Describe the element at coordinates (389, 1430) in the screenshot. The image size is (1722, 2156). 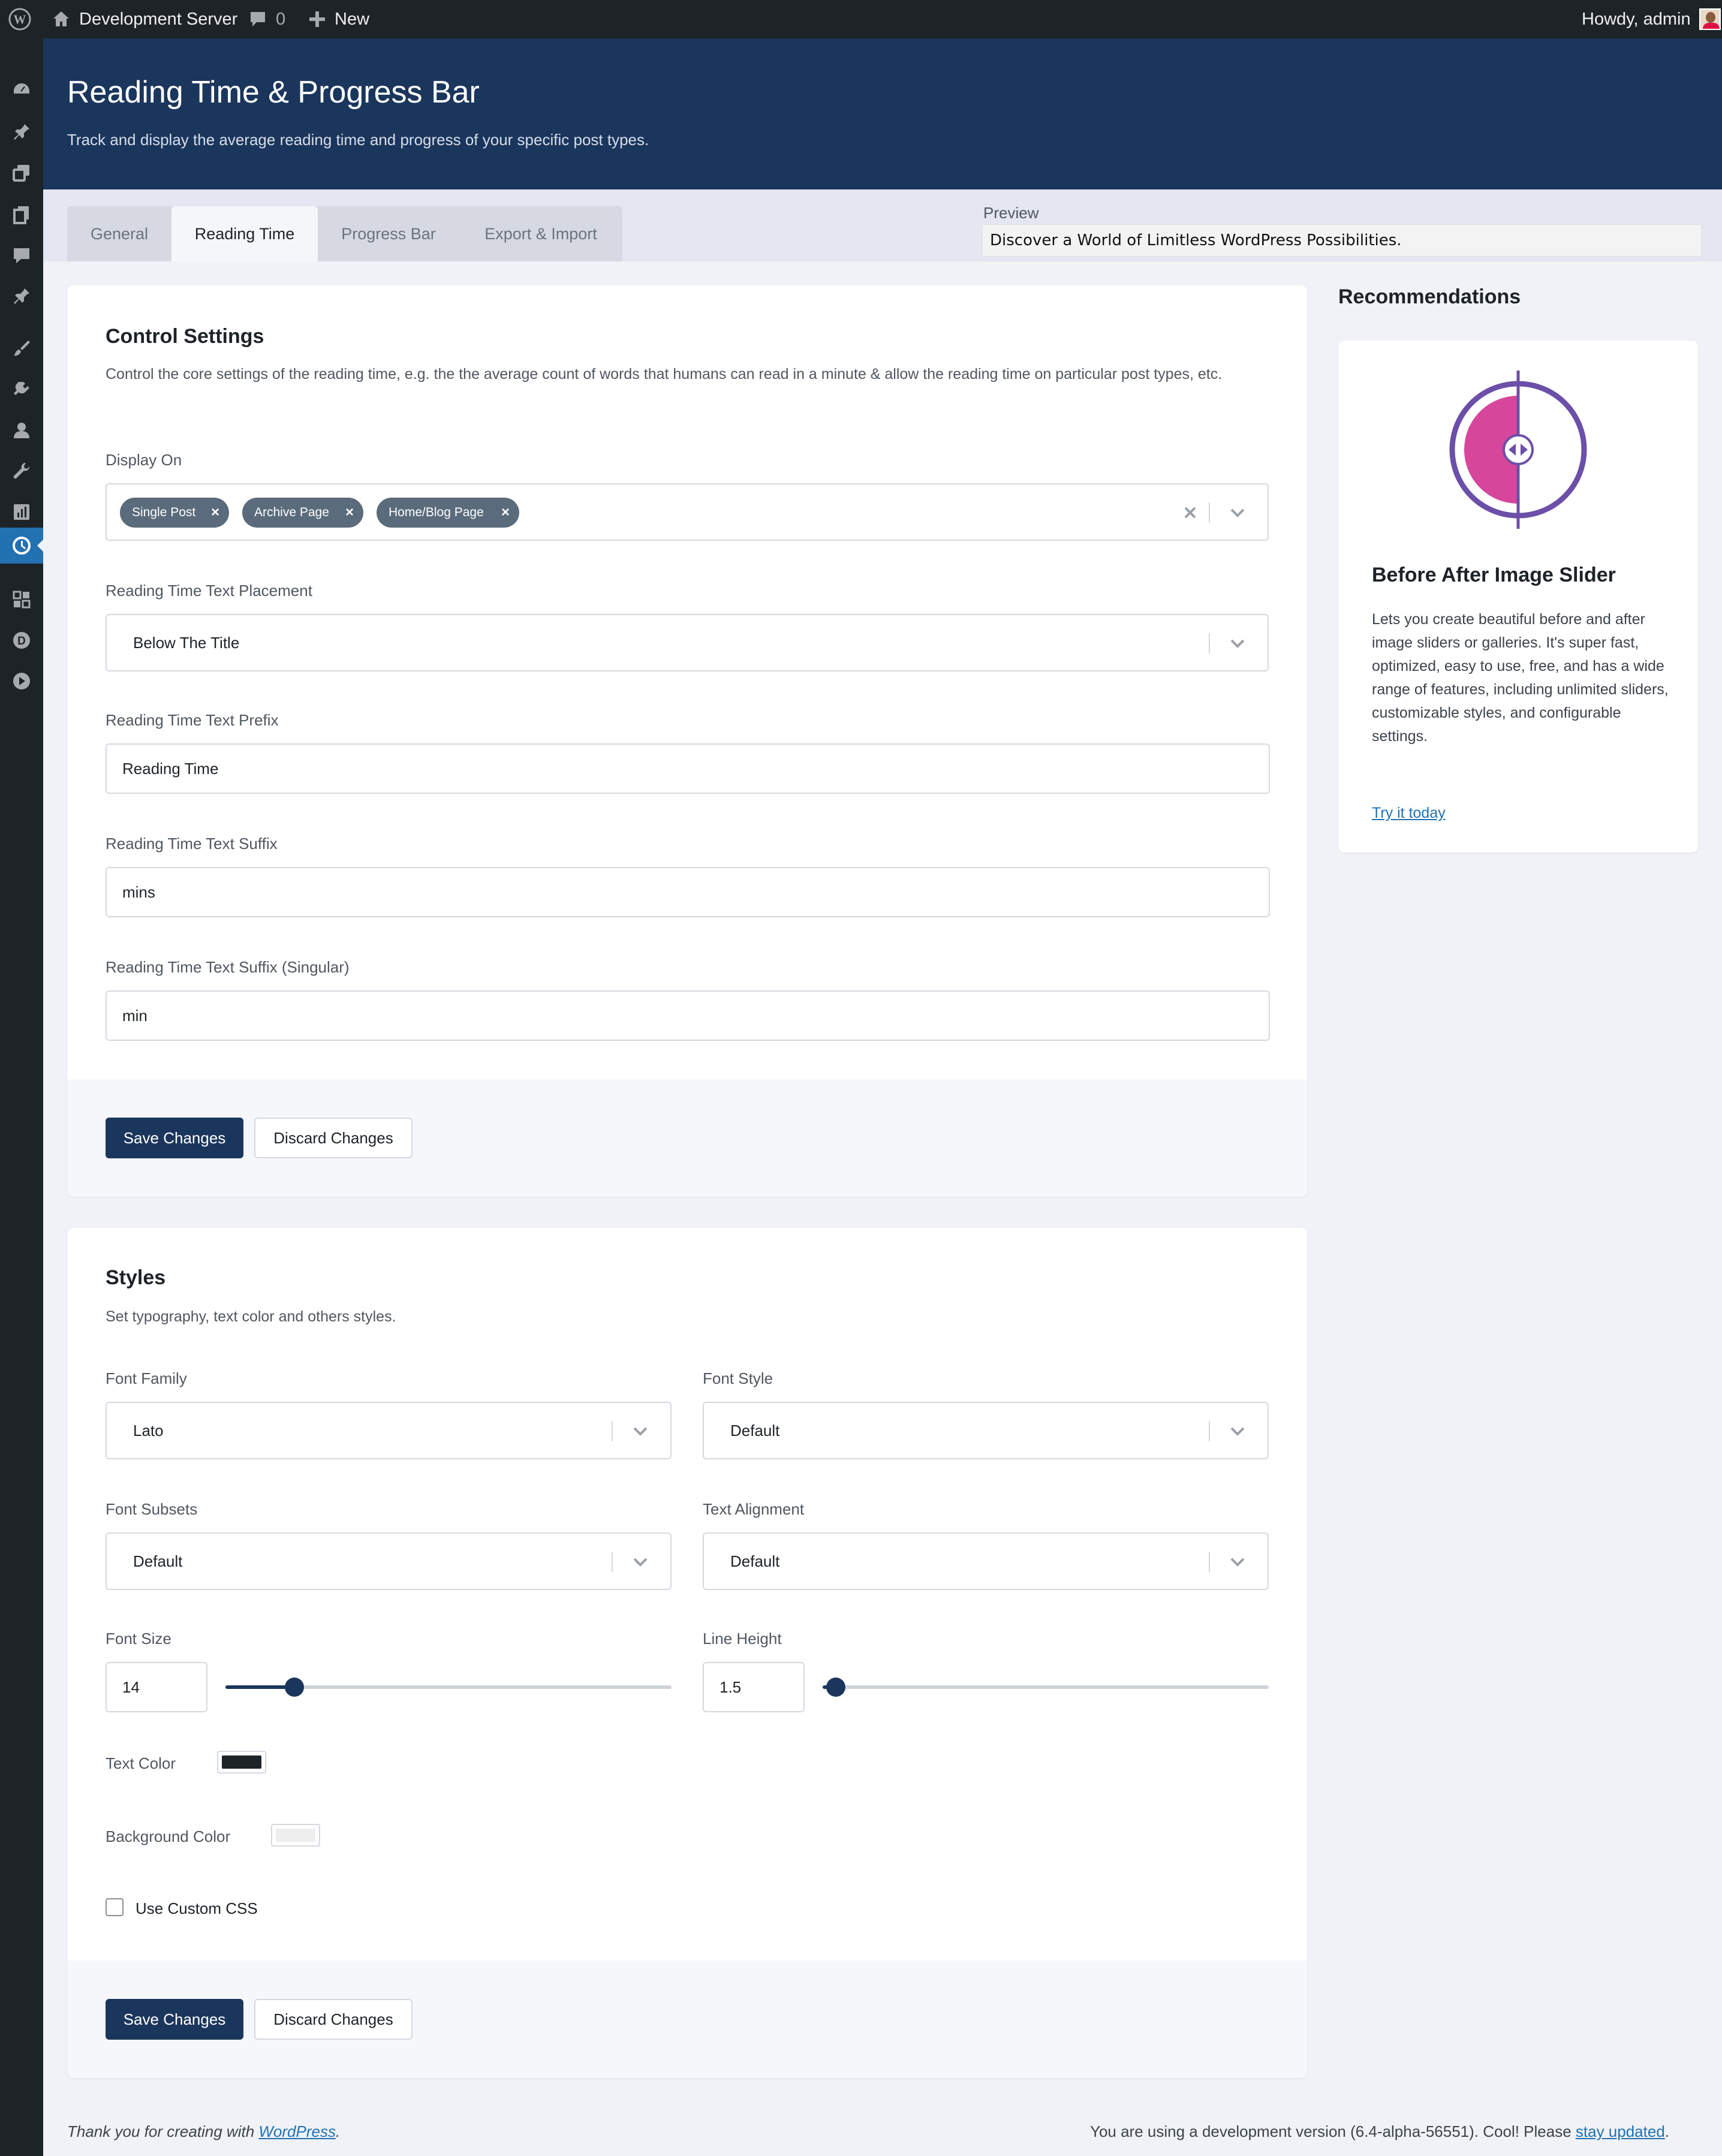
I see `font-family-select: Lato` at that location.